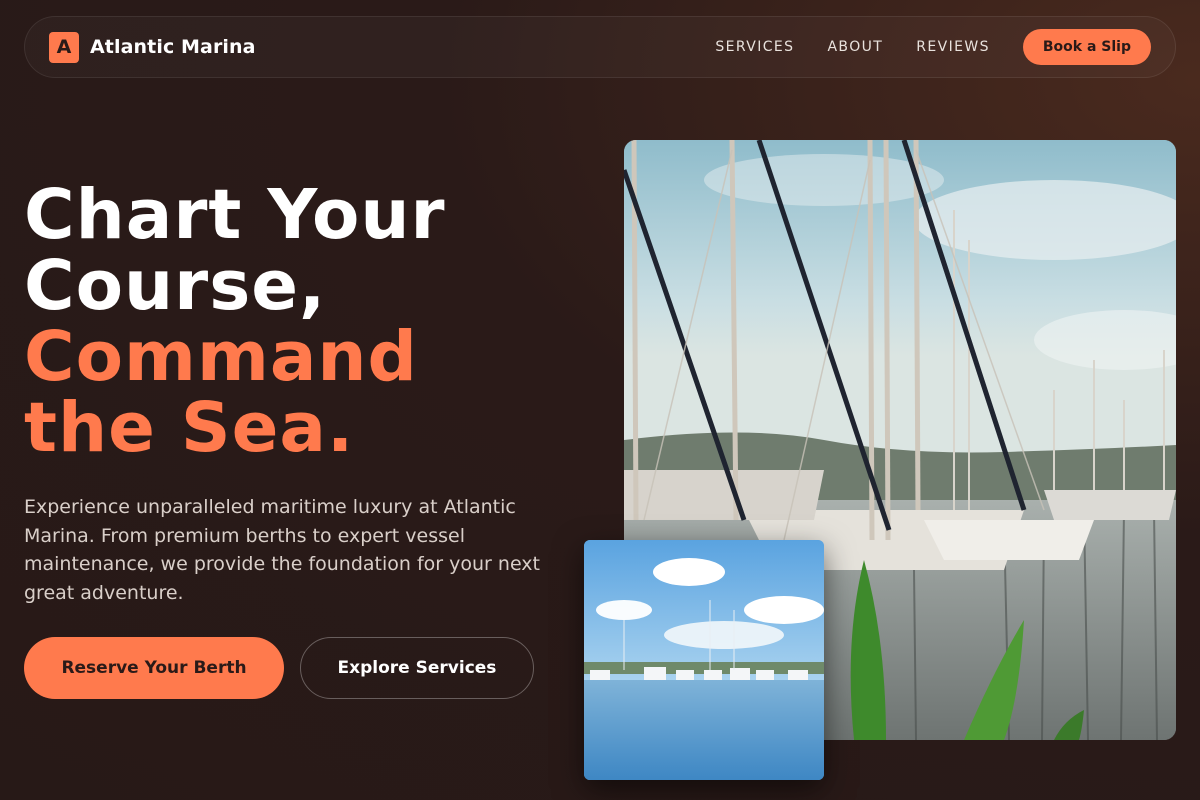 This screenshot has height=800, width=1200. I want to click on headline-accent-line-2: the Sea., so click(189, 428).